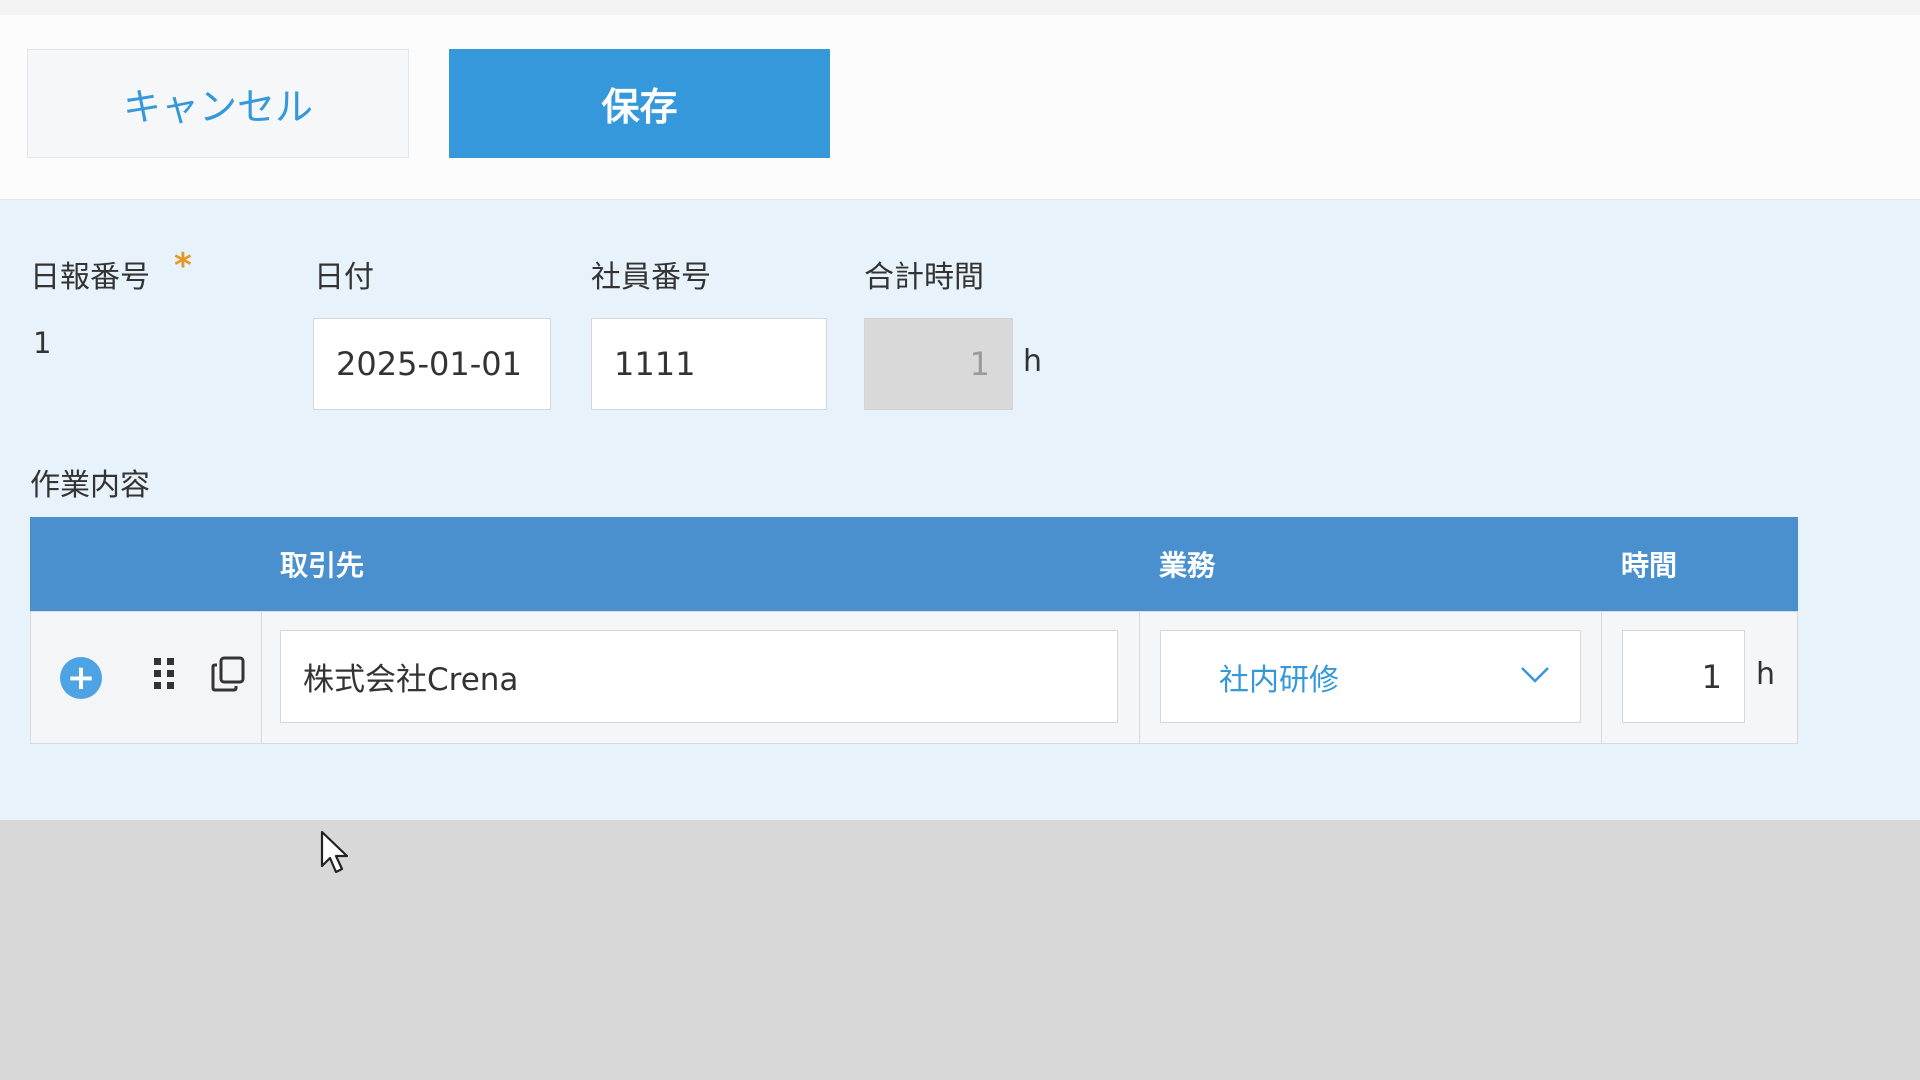 This screenshot has width=1920, height=1080. Describe the element at coordinates (42, 343) in the screenshot. I see `report-no-value: 1` at that location.